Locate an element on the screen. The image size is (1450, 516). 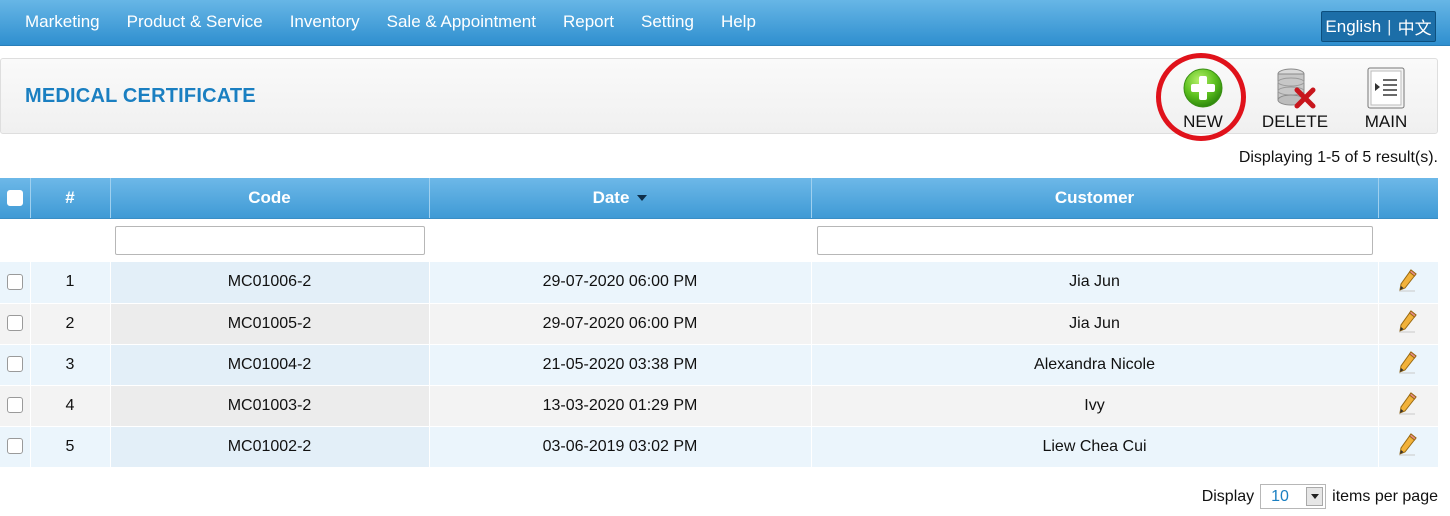
row-number: 5 is located at coordinates (70, 447).